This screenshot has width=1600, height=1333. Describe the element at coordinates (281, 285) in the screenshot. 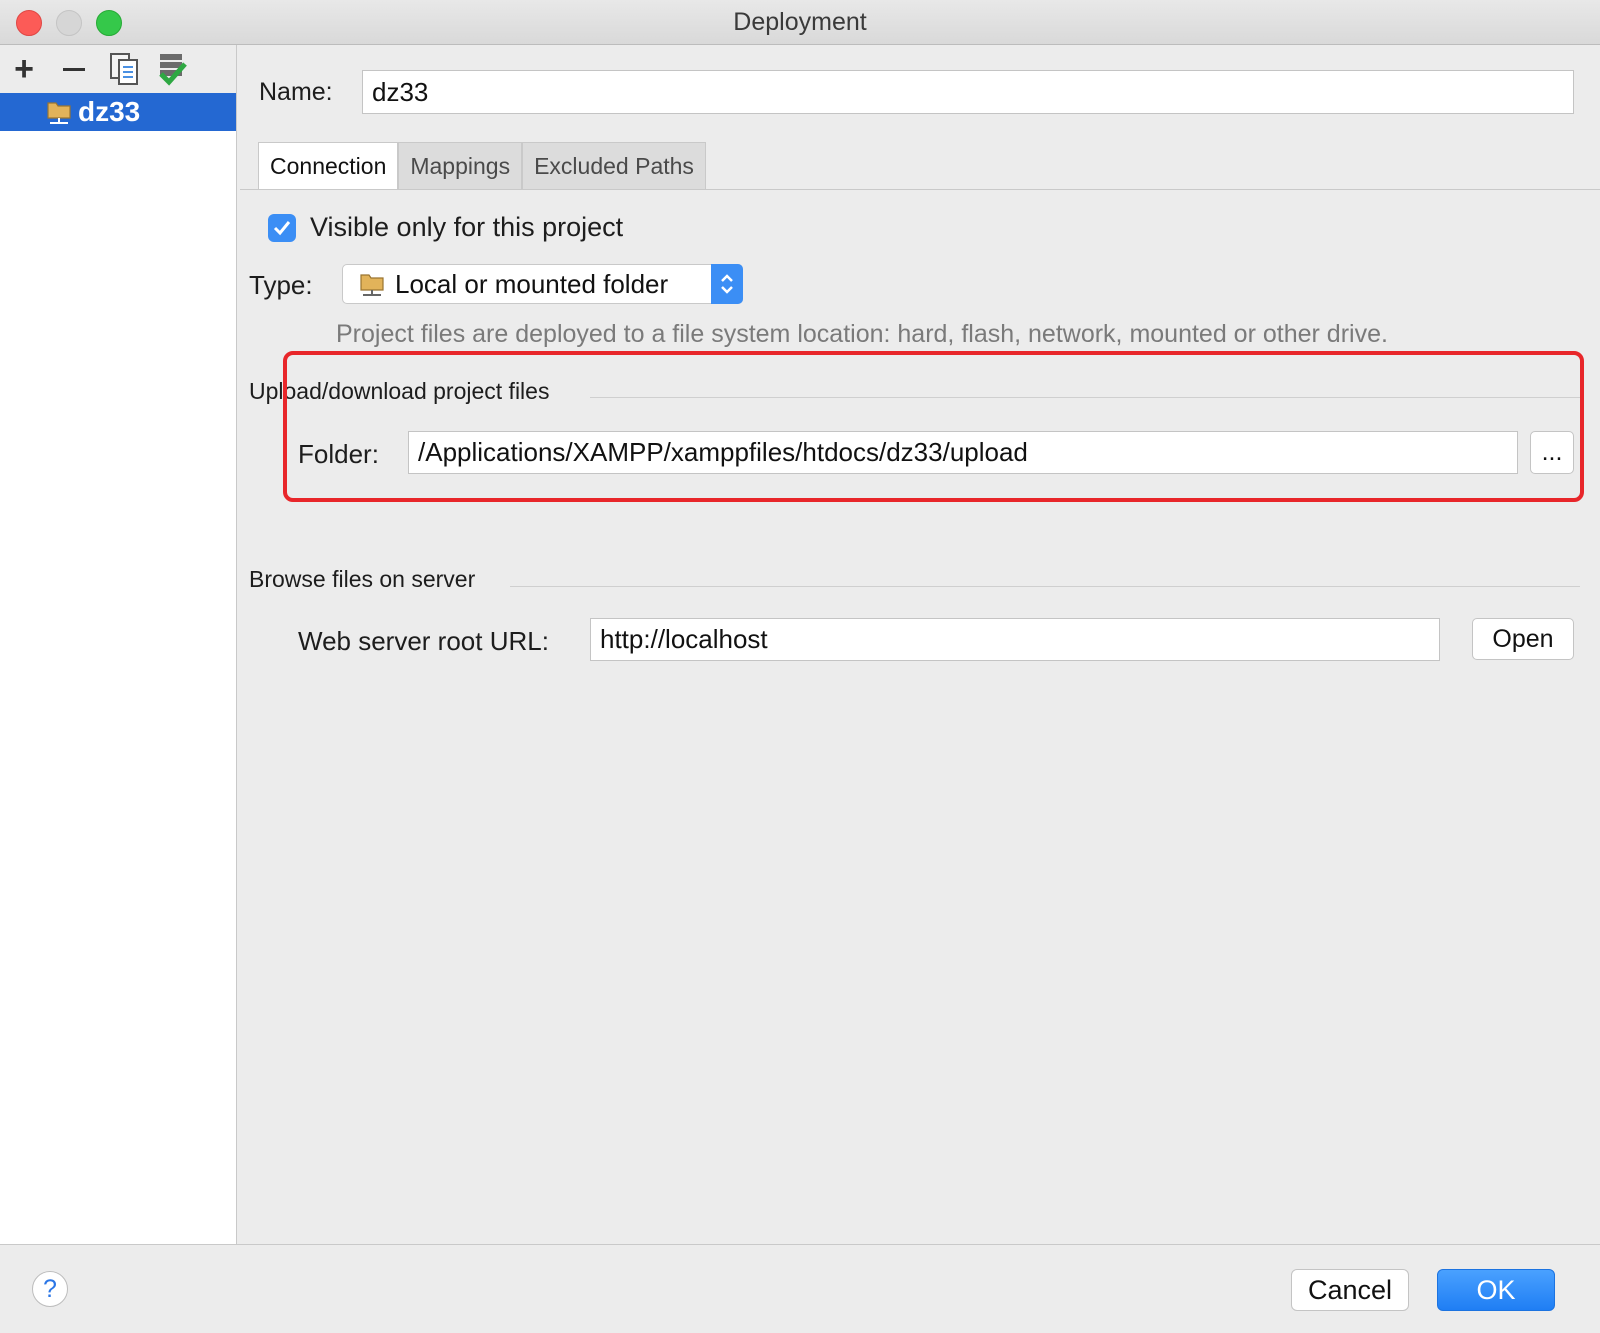

I see `type-label: Type:` at that location.